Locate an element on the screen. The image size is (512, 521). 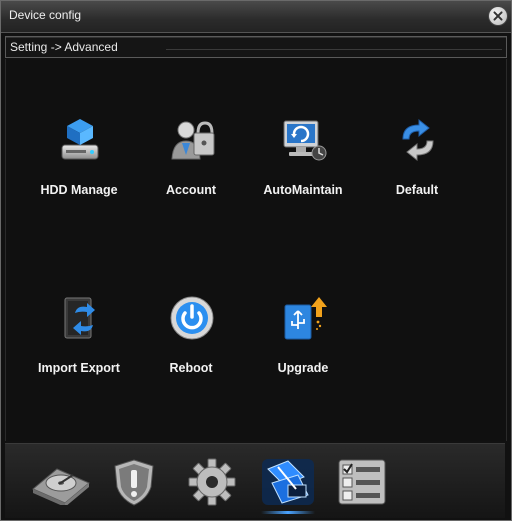
bottom-nav-system-button is located at coordinates (212, 482).